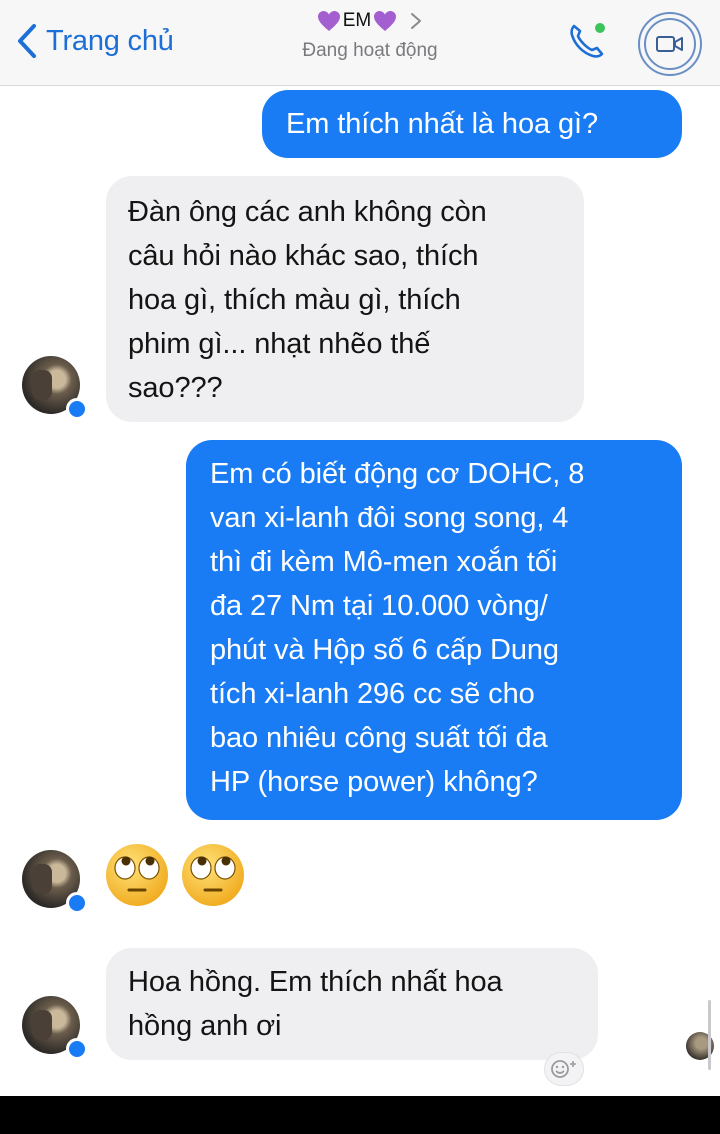 This screenshot has width=720, height=1134. Describe the element at coordinates (294, 300) in the screenshot. I see `message-line: hoa gì, thích màu gì, thích` at that location.